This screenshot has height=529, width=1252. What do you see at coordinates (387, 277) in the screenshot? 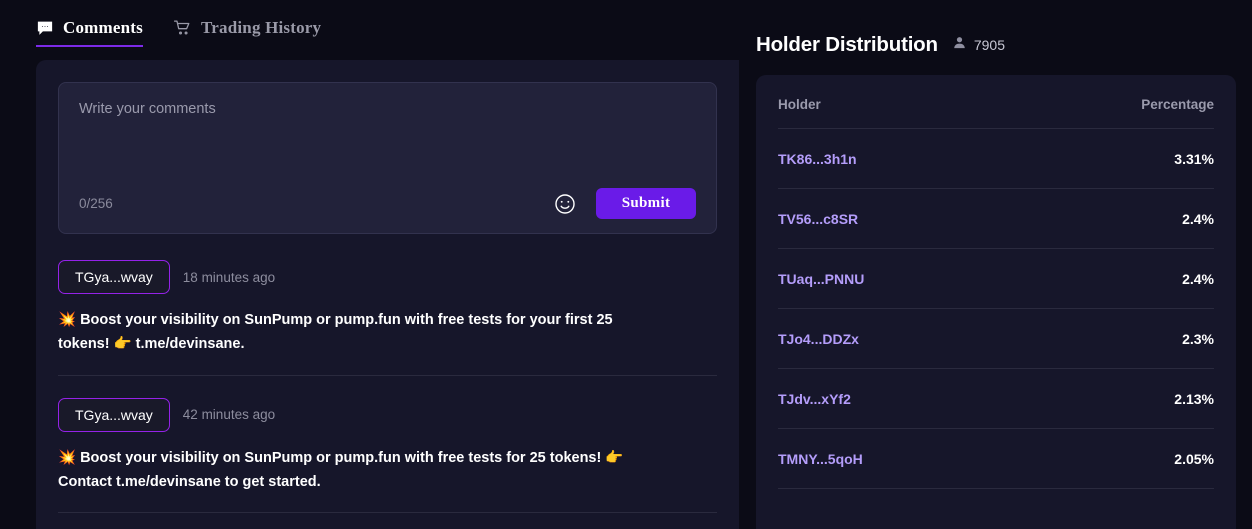
I see `comment-header: TGya...wvay 18 minutes ago` at bounding box center [387, 277].